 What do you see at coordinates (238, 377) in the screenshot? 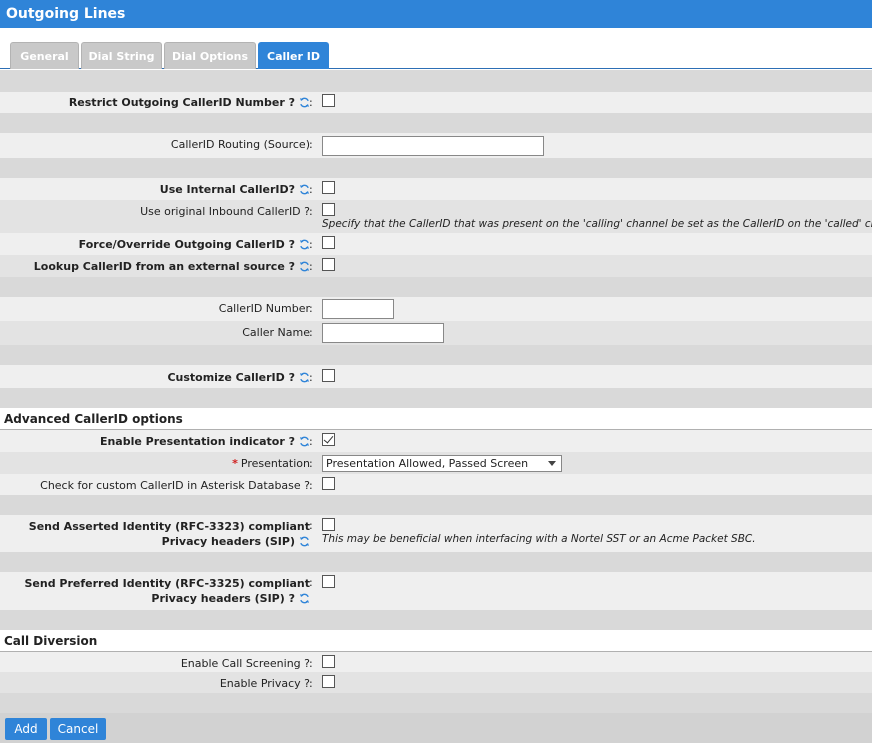
I see `customize-callerid-label: Customize CallerID ?` at bounding box center [238, 377].